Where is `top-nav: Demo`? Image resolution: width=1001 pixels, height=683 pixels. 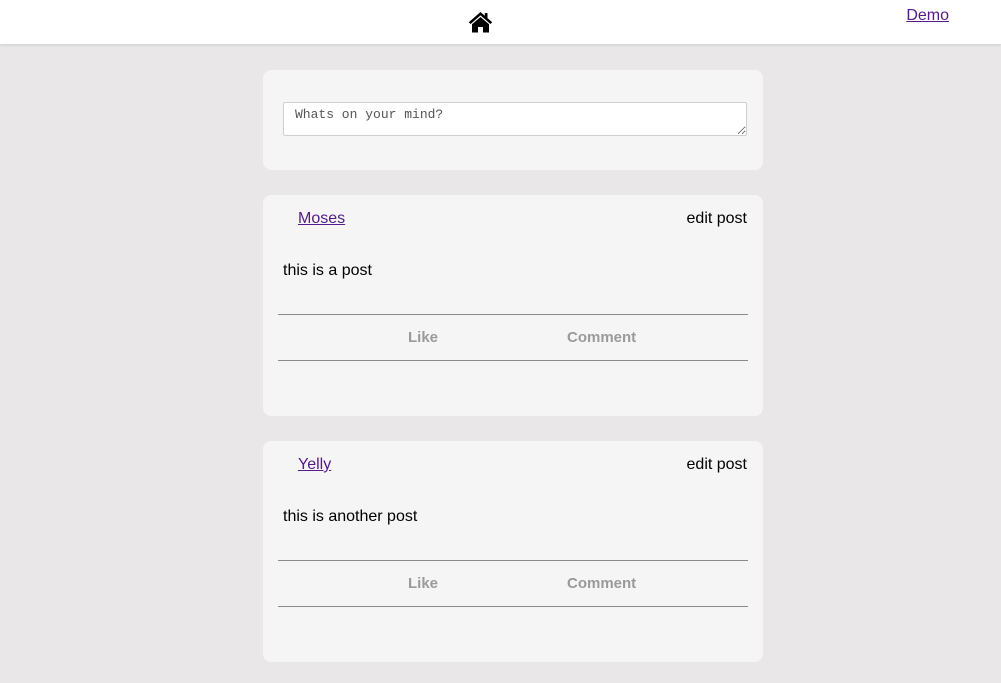
top-nav: Demo is located at coordinates (500, 22).